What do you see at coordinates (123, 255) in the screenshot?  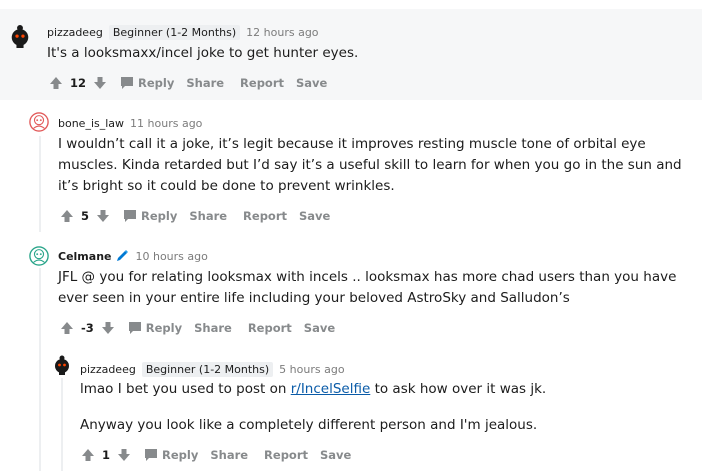 I see `pencil-icon` at bounding box center [123, 255].